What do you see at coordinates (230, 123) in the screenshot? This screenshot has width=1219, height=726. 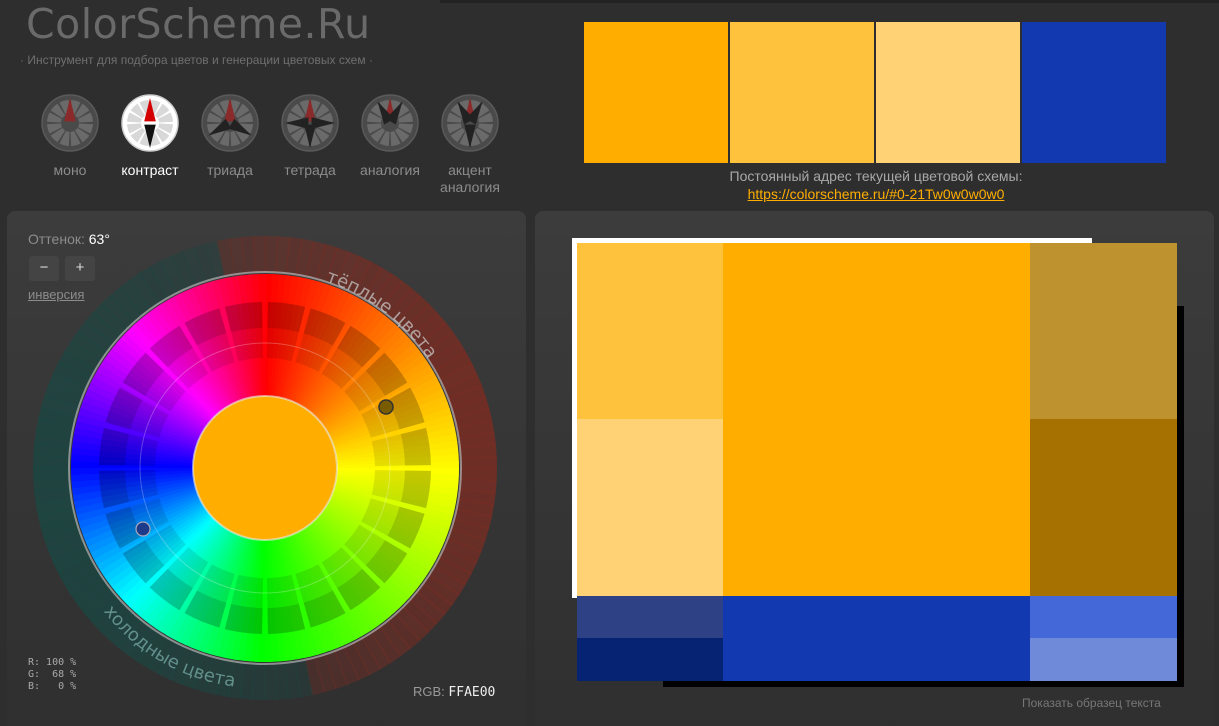 I see `triad-mode-icon` at bounding box center [230, 123].